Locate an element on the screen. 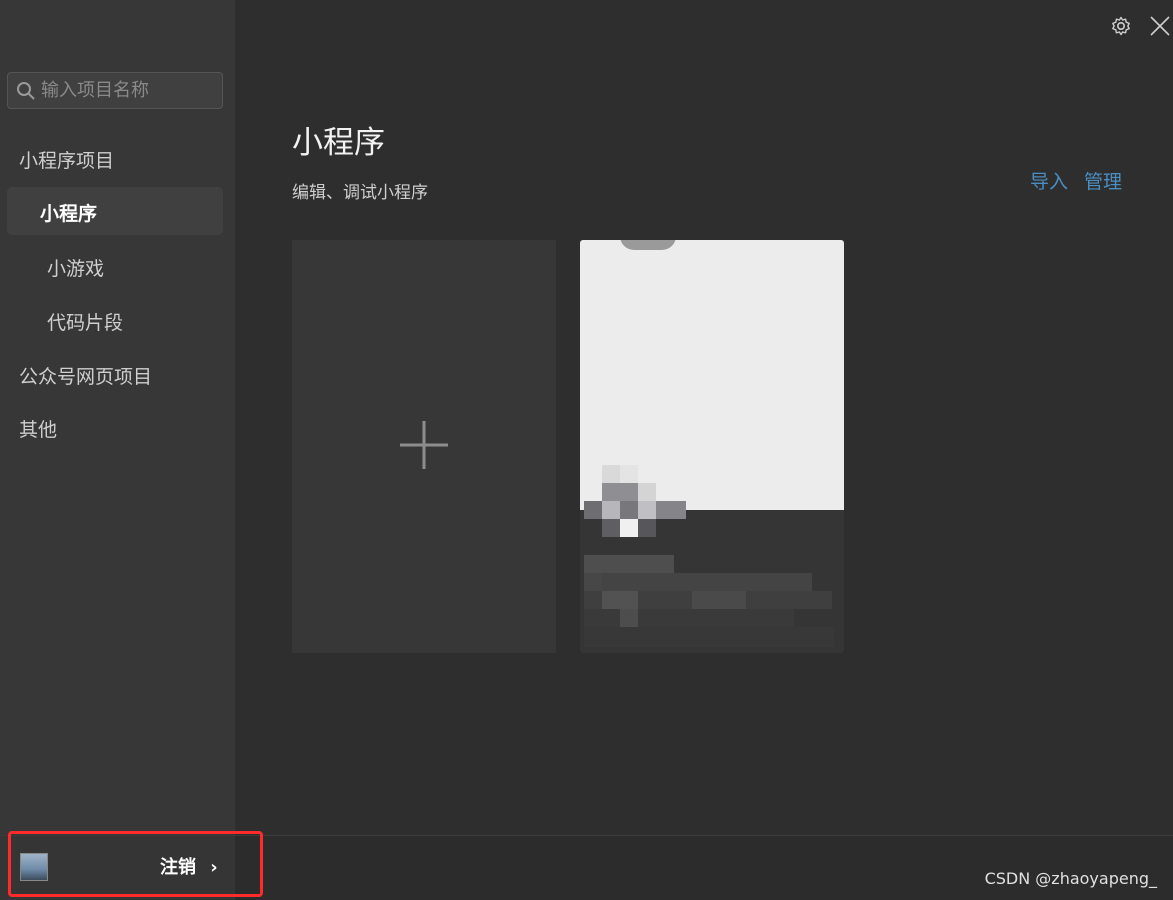 This screenshot has height=900, width=1173. new-project-card is located at coordinates (424, 446).